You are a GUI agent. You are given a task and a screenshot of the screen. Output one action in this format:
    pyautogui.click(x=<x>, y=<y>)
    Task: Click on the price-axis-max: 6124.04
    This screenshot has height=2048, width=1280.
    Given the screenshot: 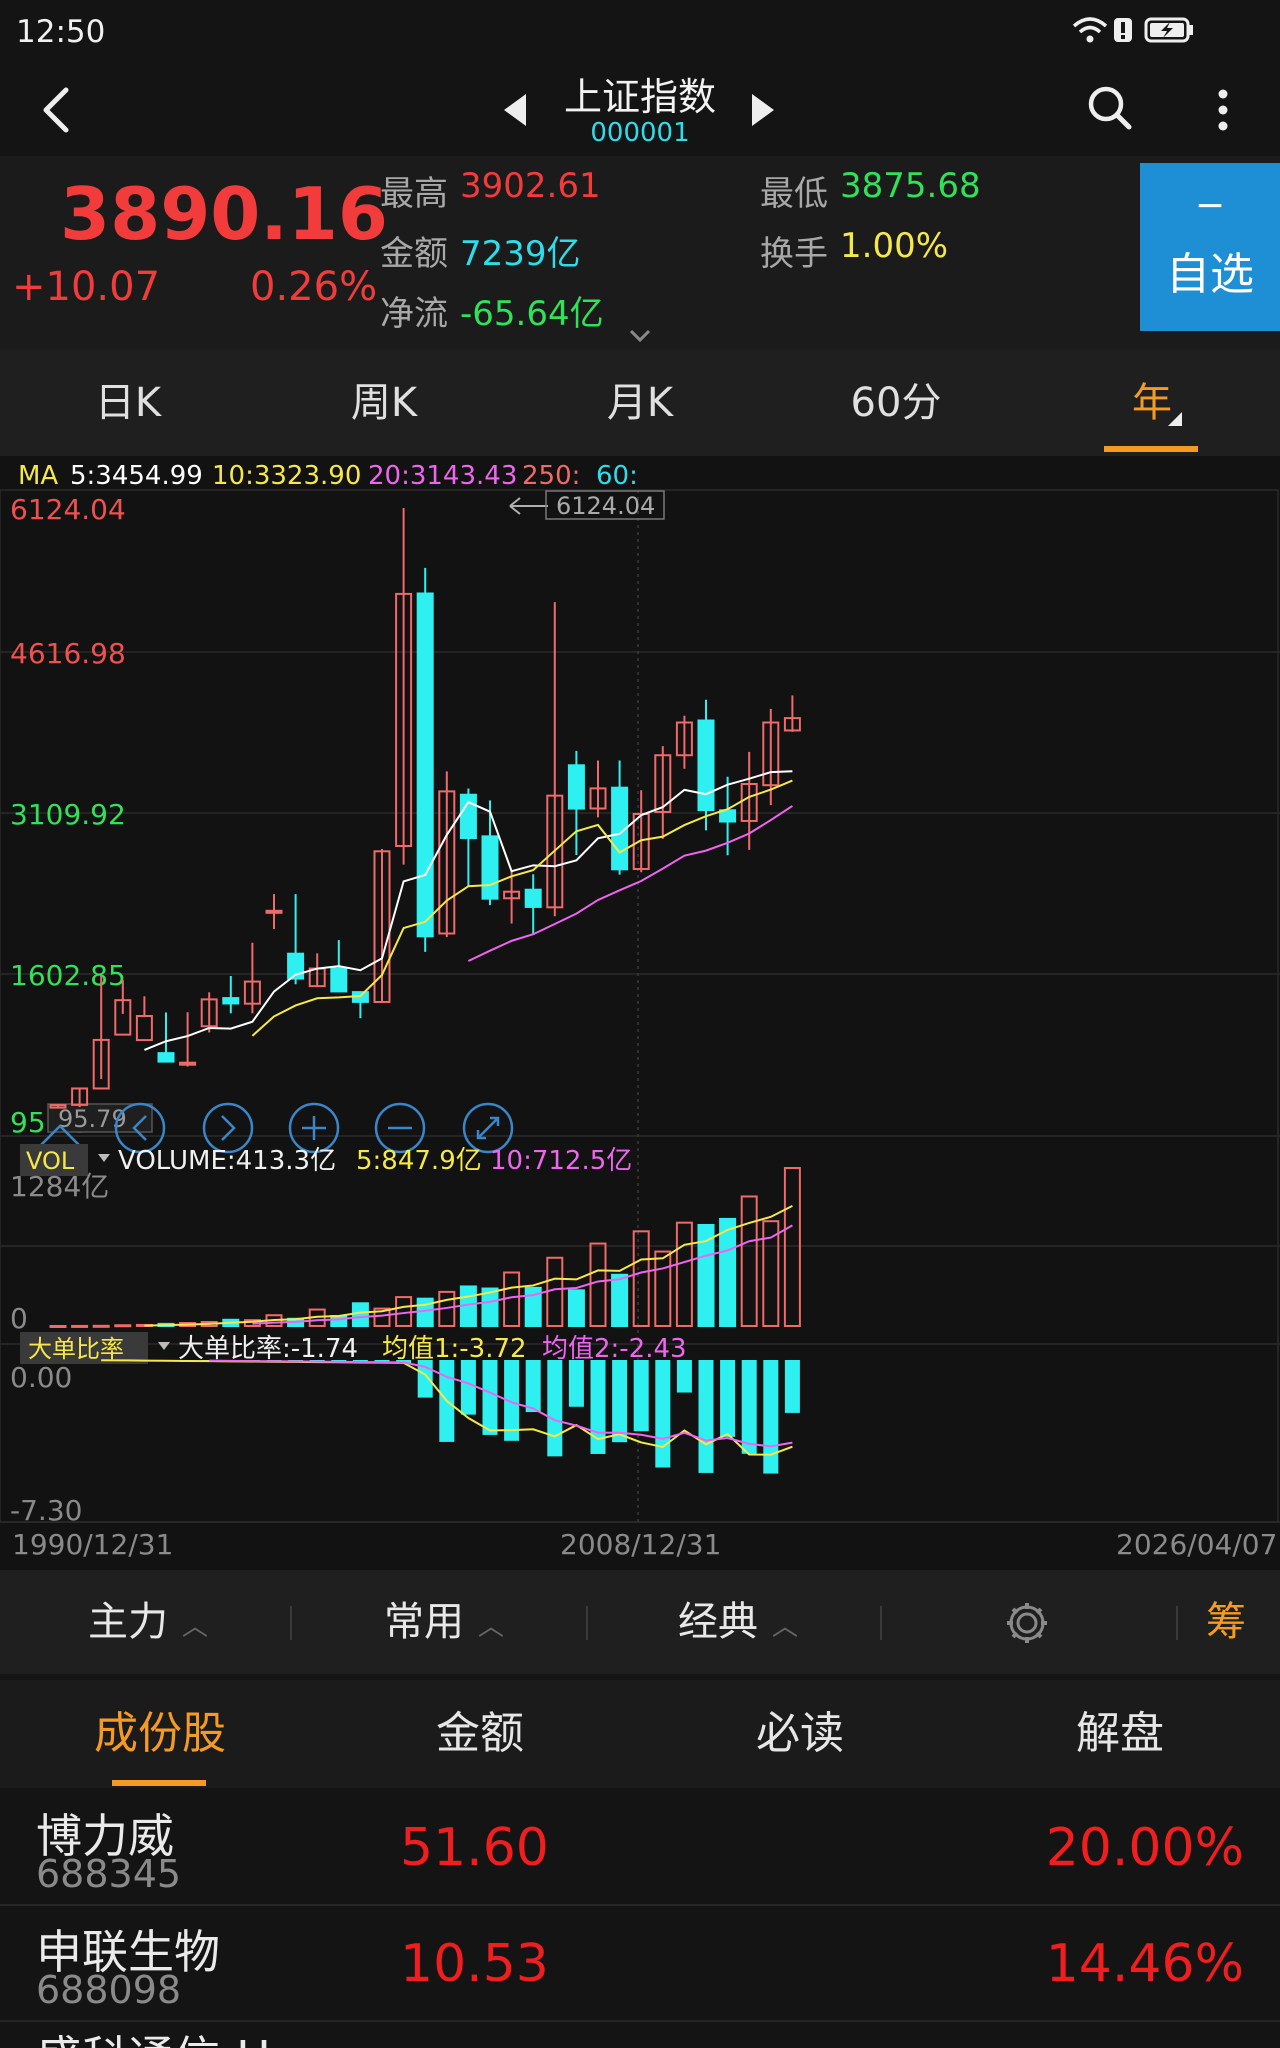 What is the action you would take?
    pyautogui.click(x=68, y=509)
    